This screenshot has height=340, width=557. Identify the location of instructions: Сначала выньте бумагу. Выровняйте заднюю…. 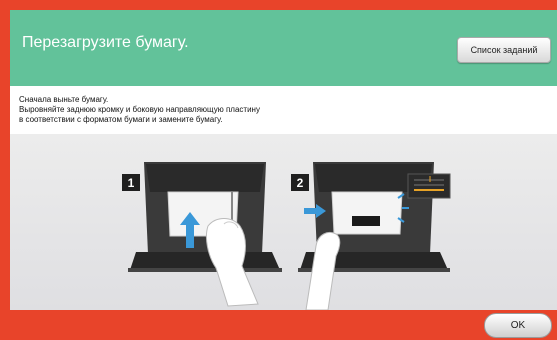
(283, 110).